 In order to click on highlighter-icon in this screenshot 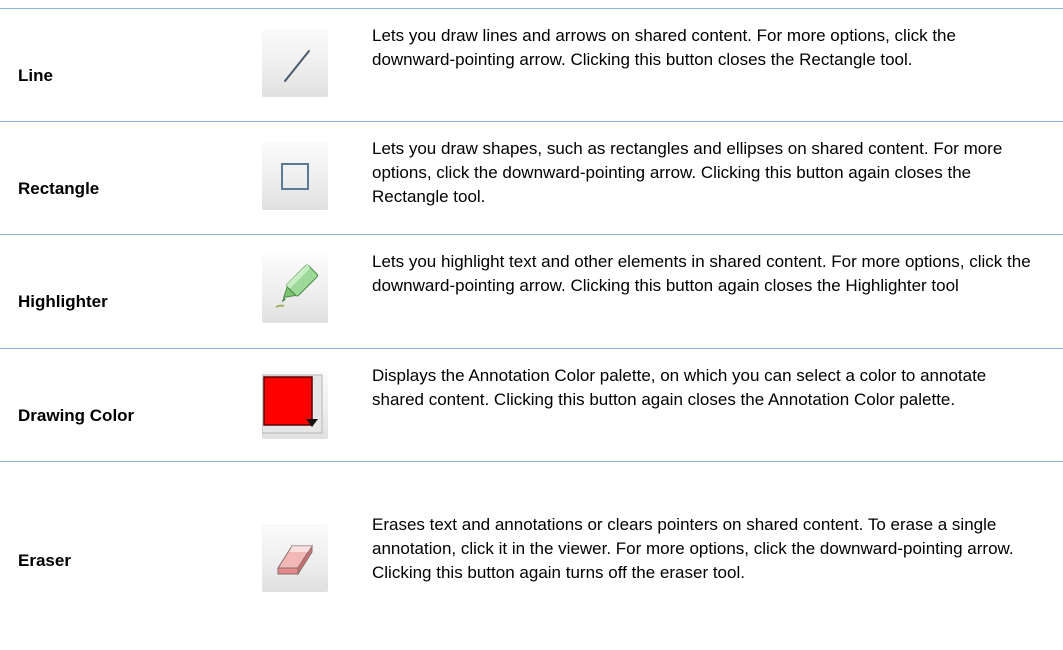, I will do `click(297, 286)`.